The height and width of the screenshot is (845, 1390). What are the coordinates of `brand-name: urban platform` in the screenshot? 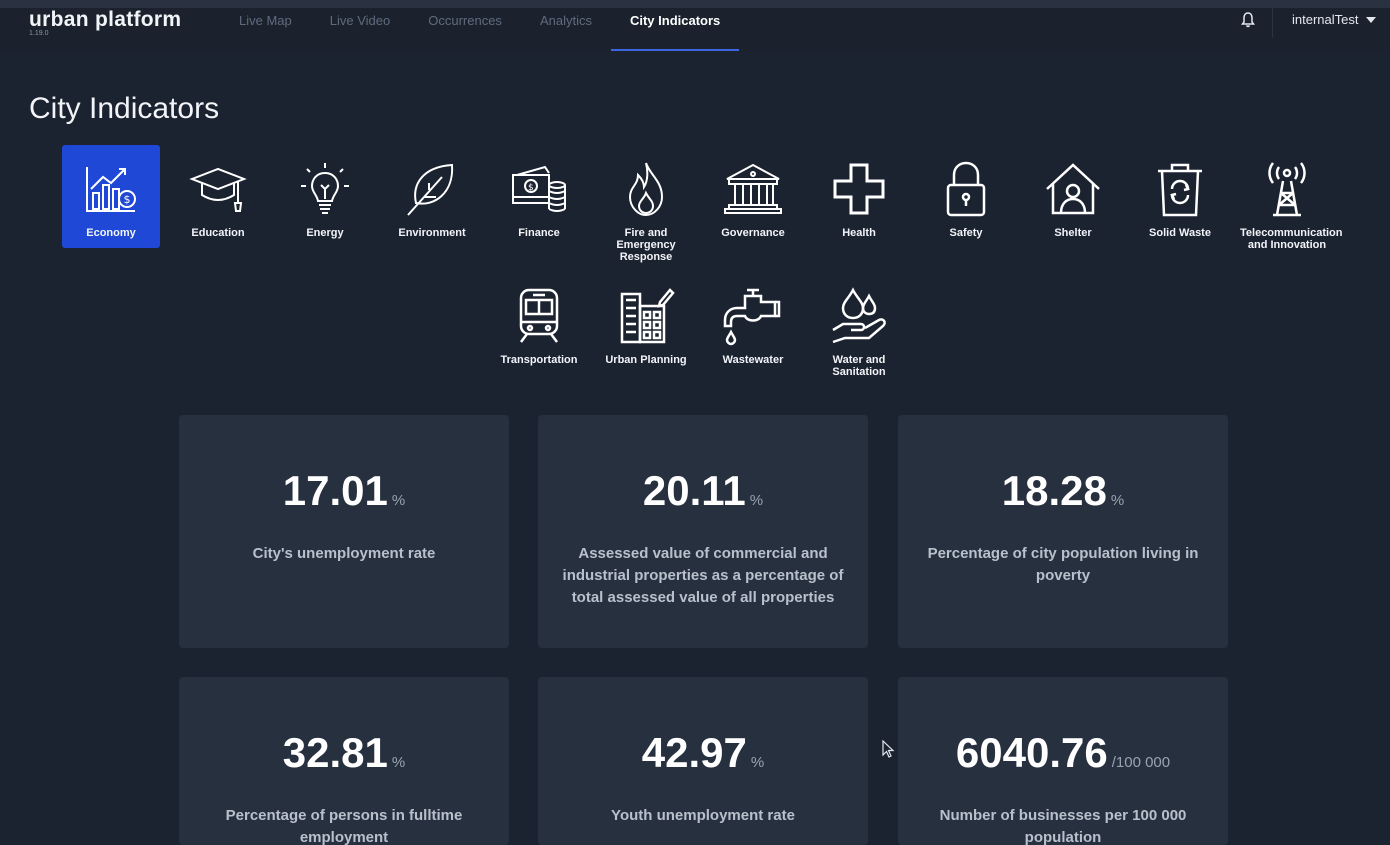 It's located at (105, 19).